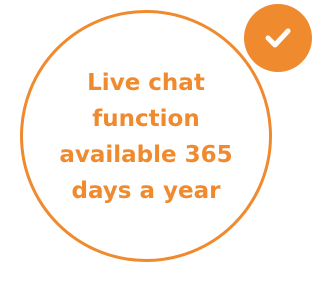  I want to click on check-badge, so click(278, 38).